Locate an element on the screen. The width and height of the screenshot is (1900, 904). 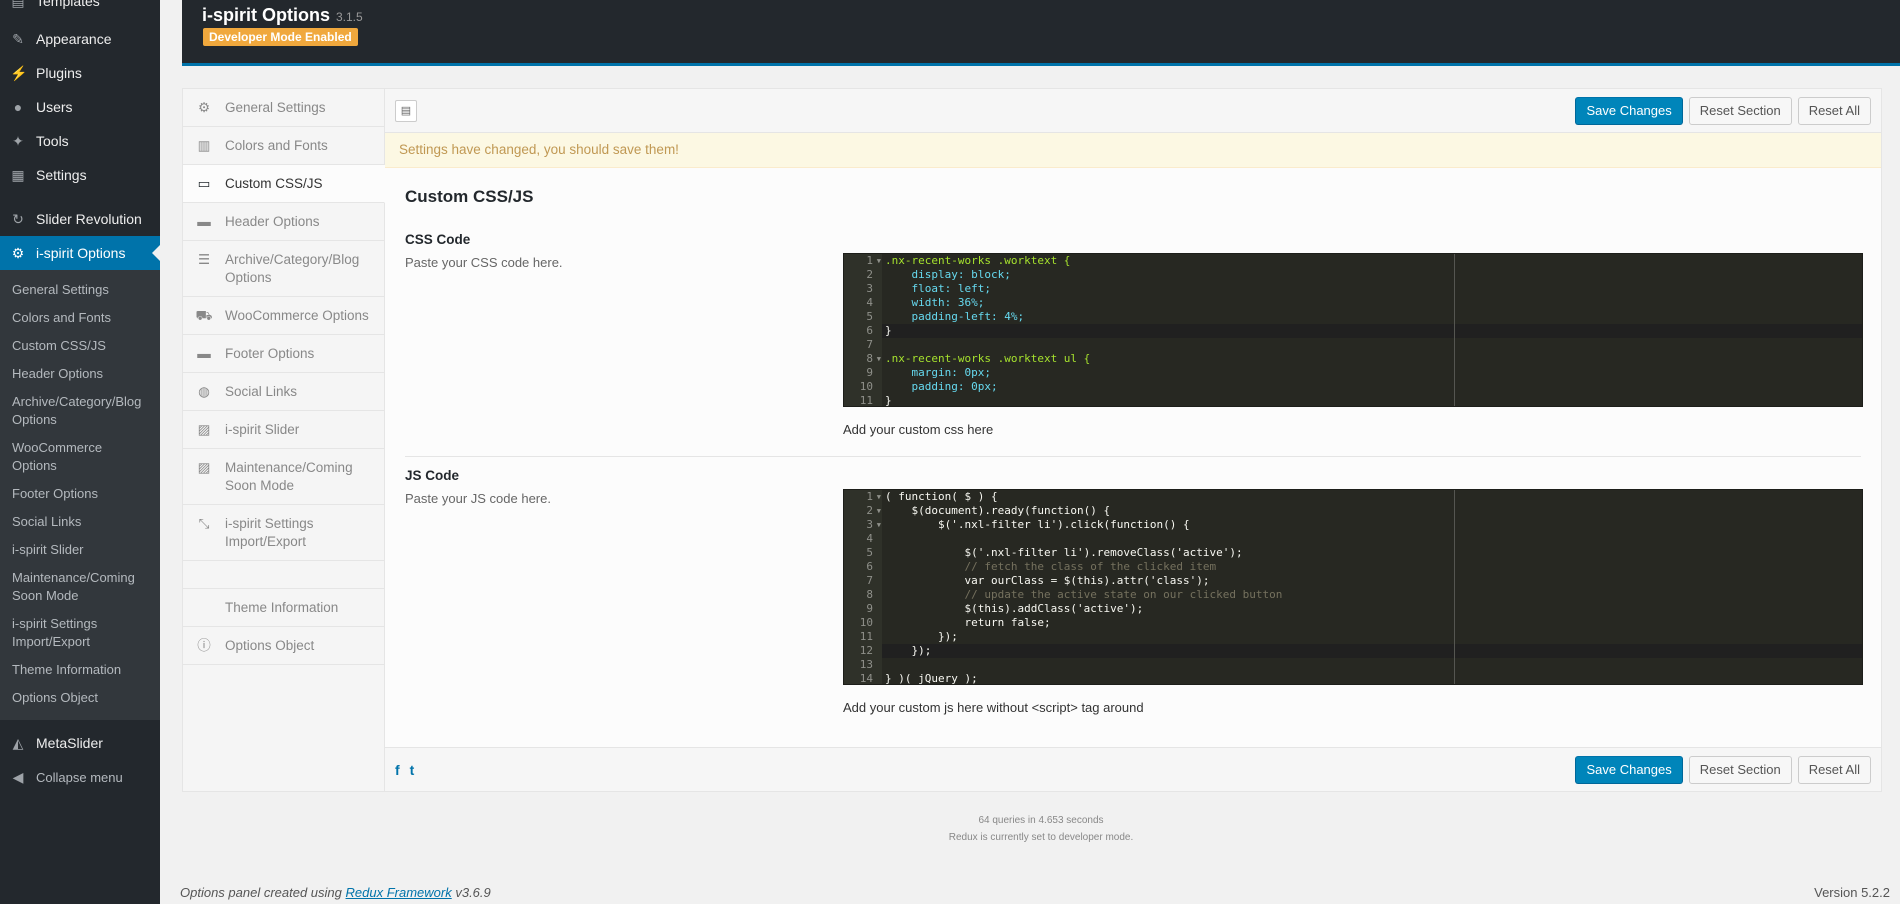
wp-menu-slider-revolution: ↻ Slider Revolution is located at coordinates (80, 219).